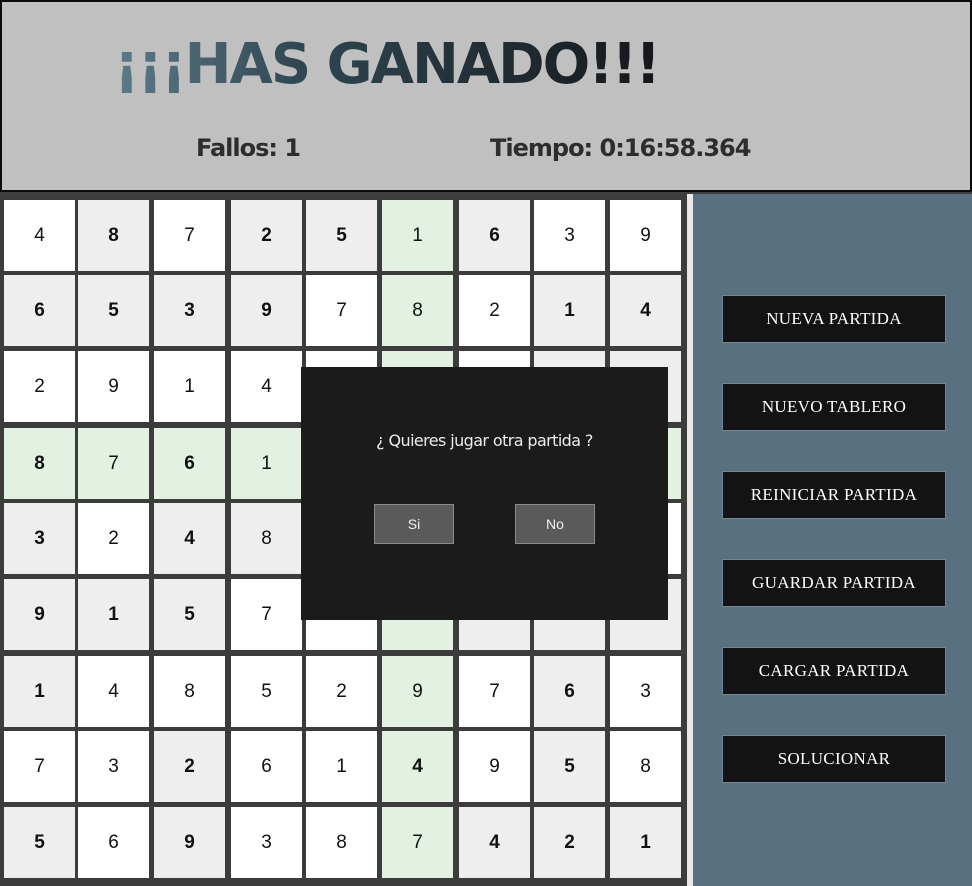 The width and height of the screenshot is (972, 886). I want to click on mistakes-counter: Fallos: 1, so click(248, 148).